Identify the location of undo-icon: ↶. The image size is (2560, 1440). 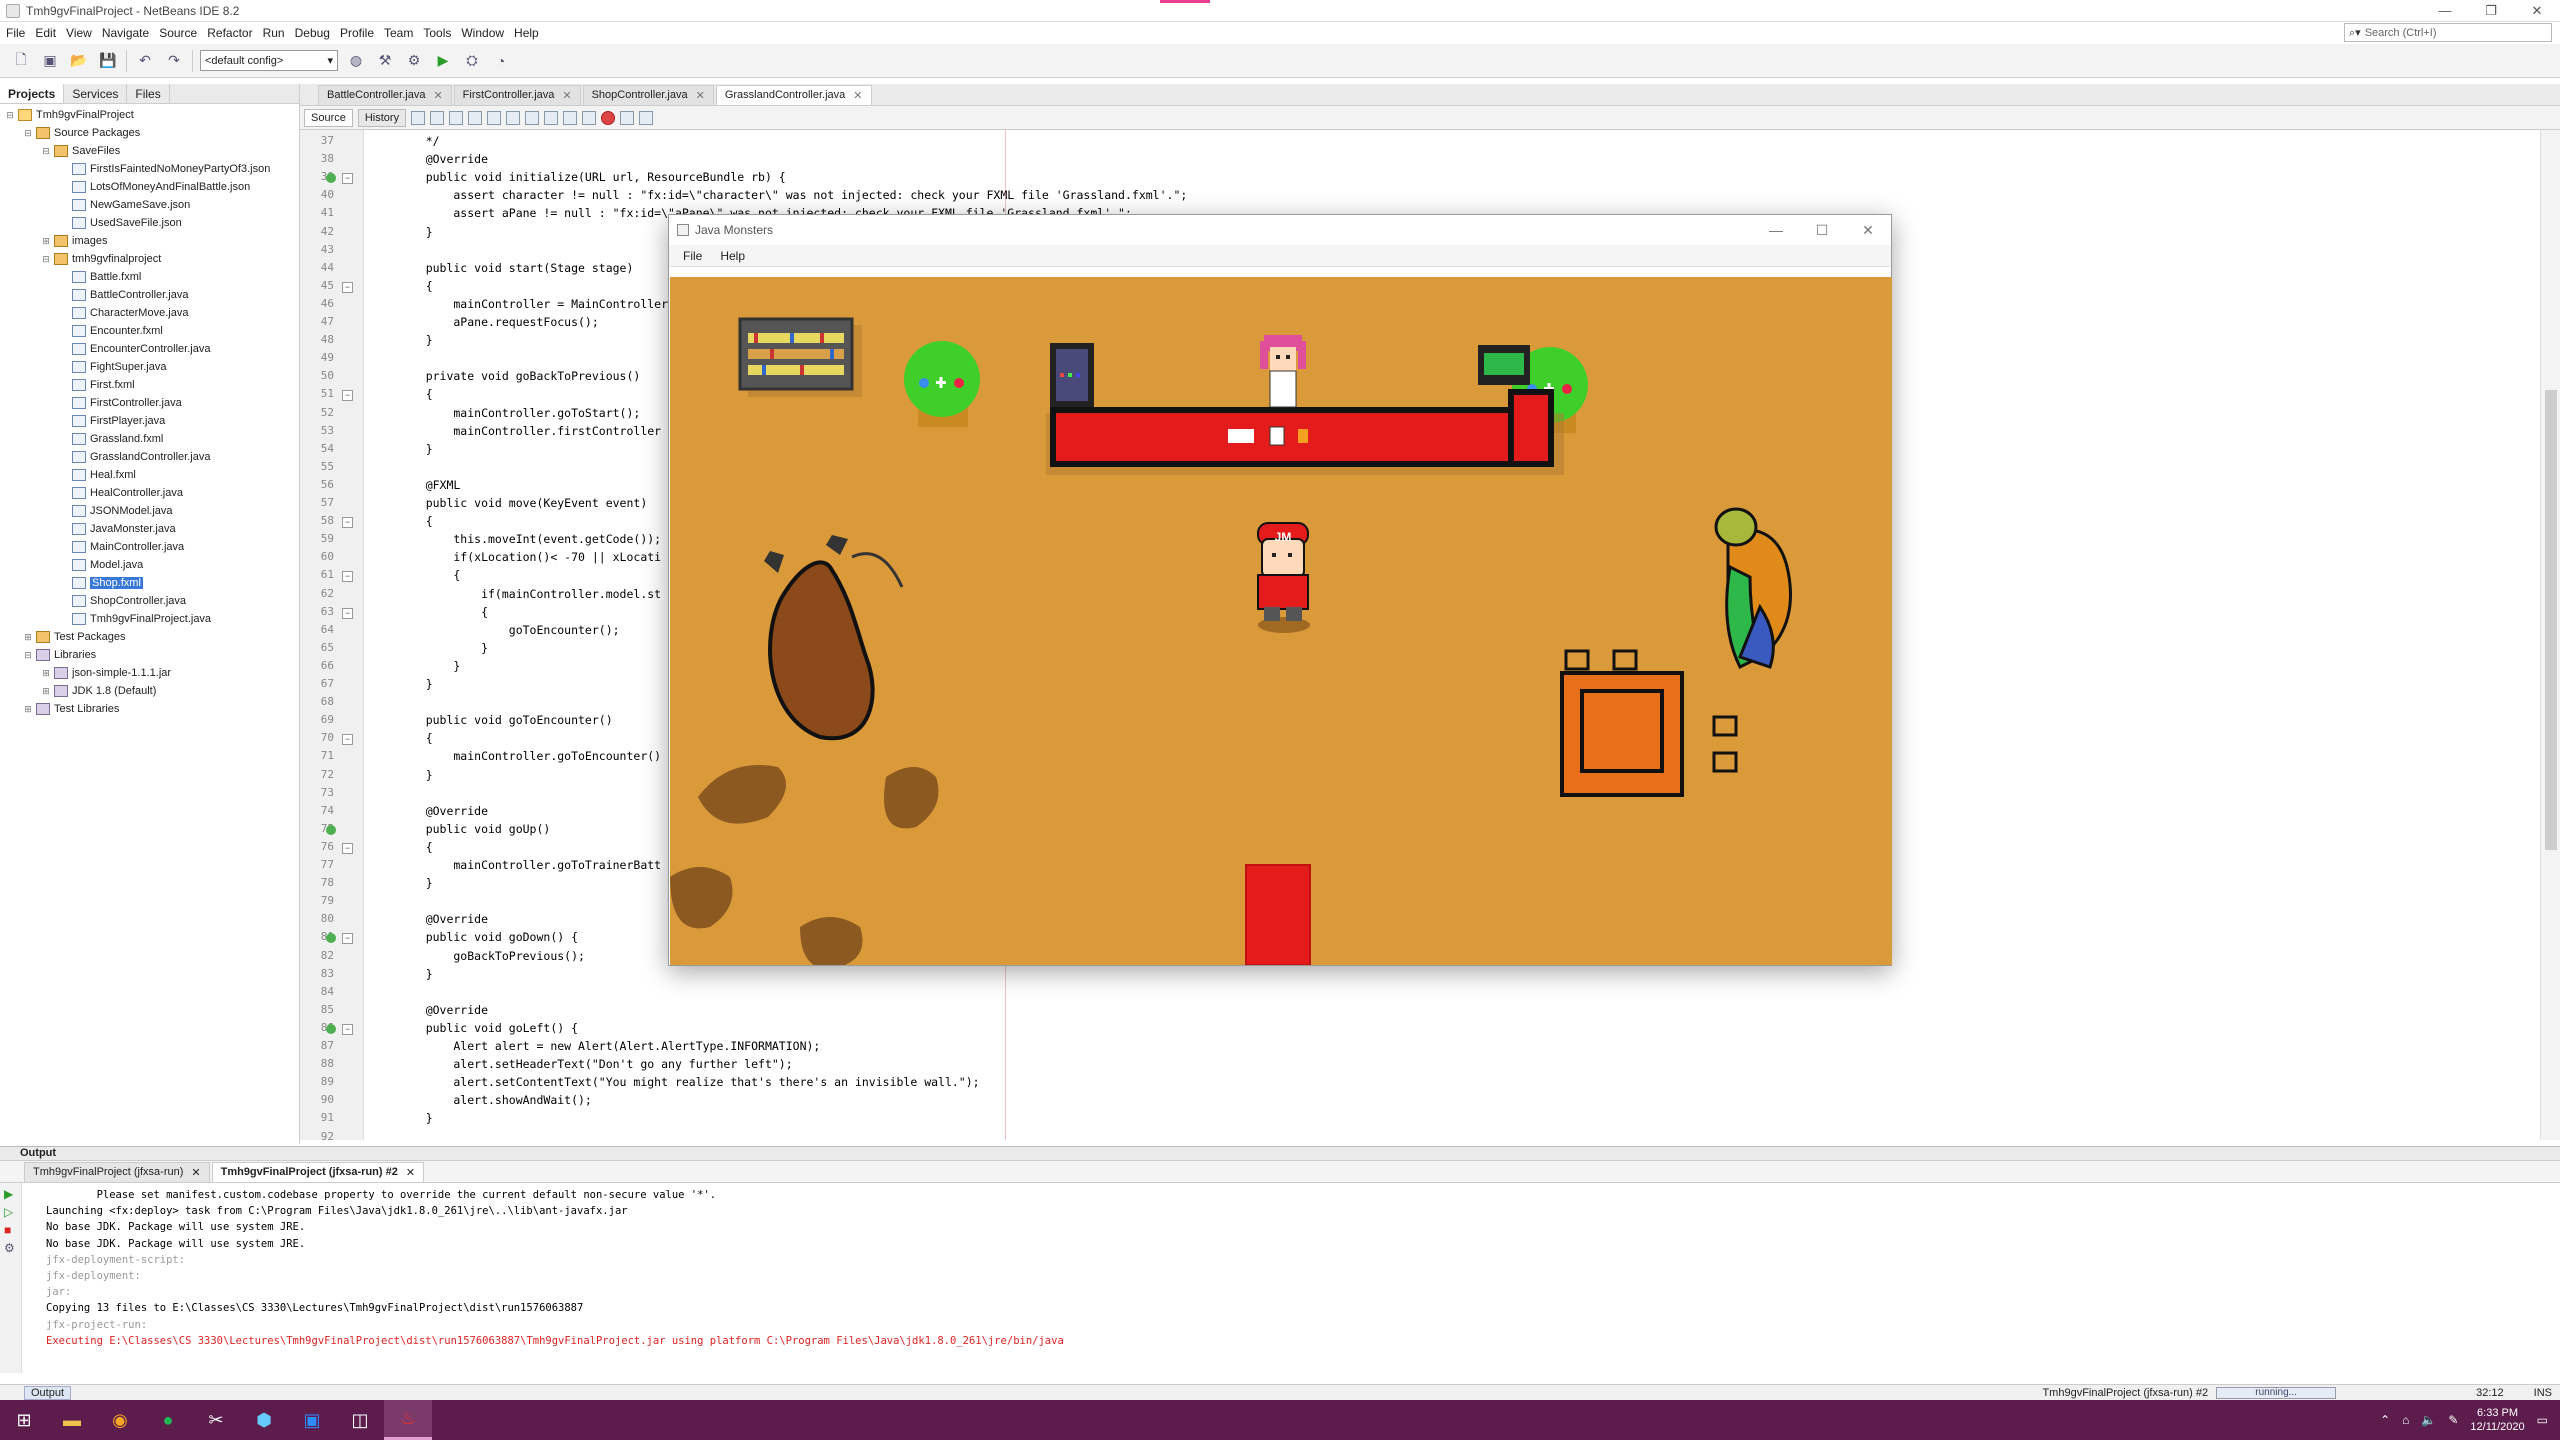
(145, 61).